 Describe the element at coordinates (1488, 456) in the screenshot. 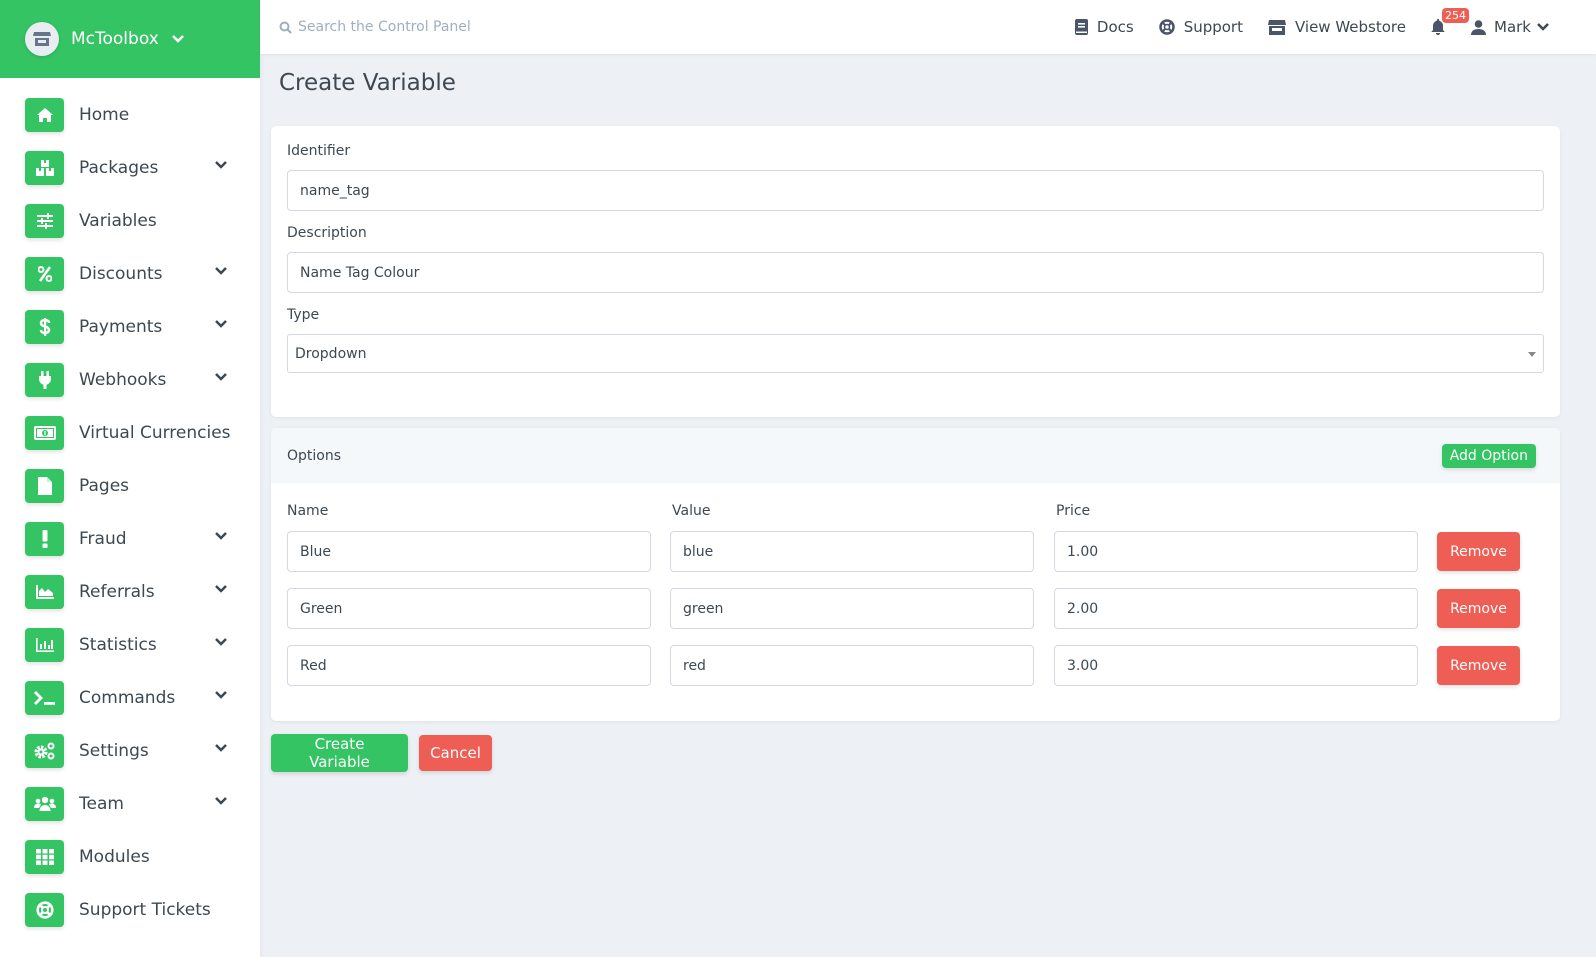

I see `add-option-button: Add Option` at that location.